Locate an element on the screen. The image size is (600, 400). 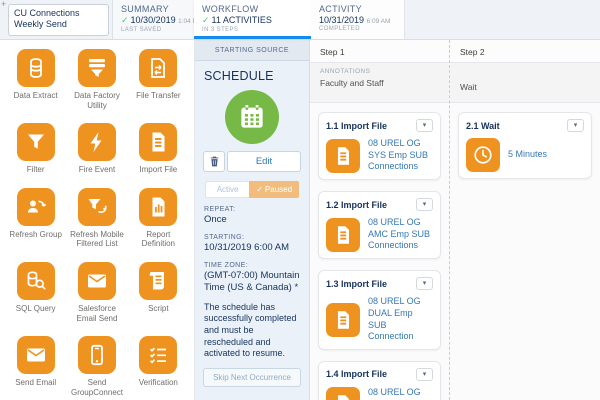
palette-item-report-definition: Report Definition is located at coordinates (158, 218).